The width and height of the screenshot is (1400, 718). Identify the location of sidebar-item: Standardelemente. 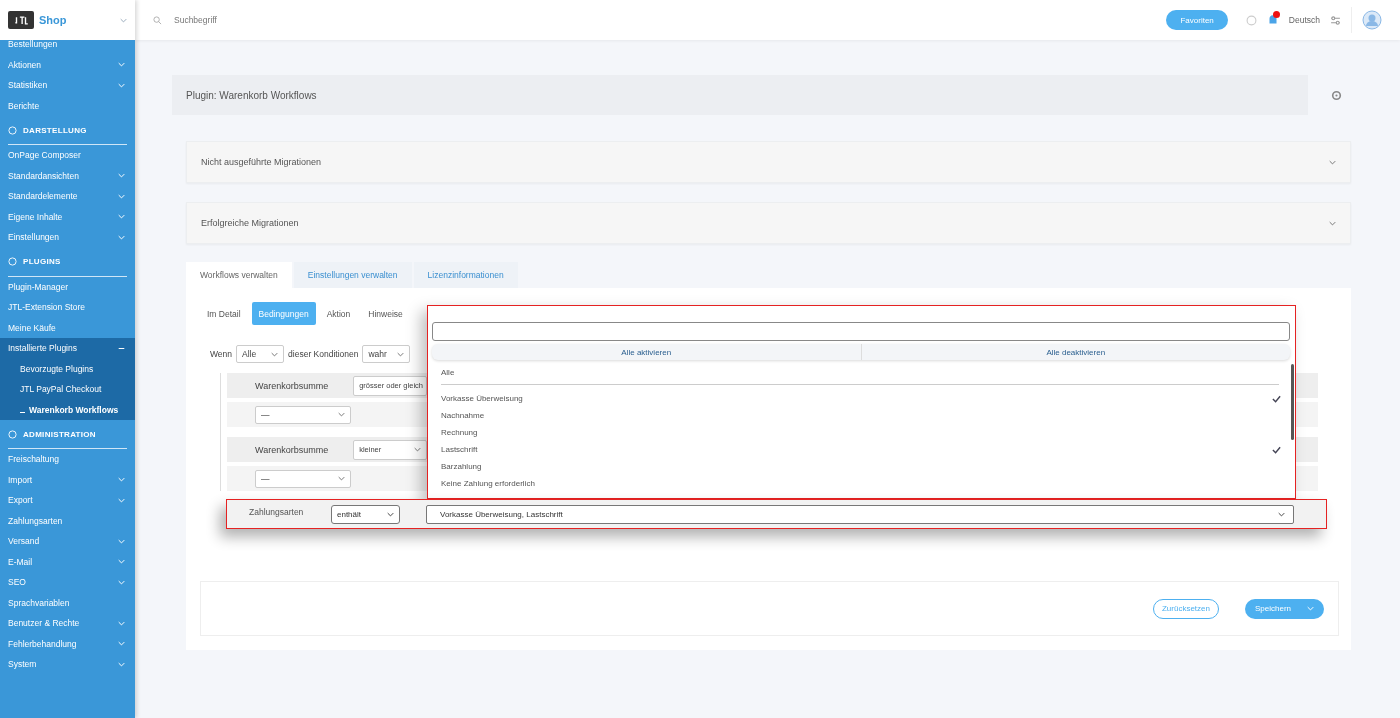
(67, 196).